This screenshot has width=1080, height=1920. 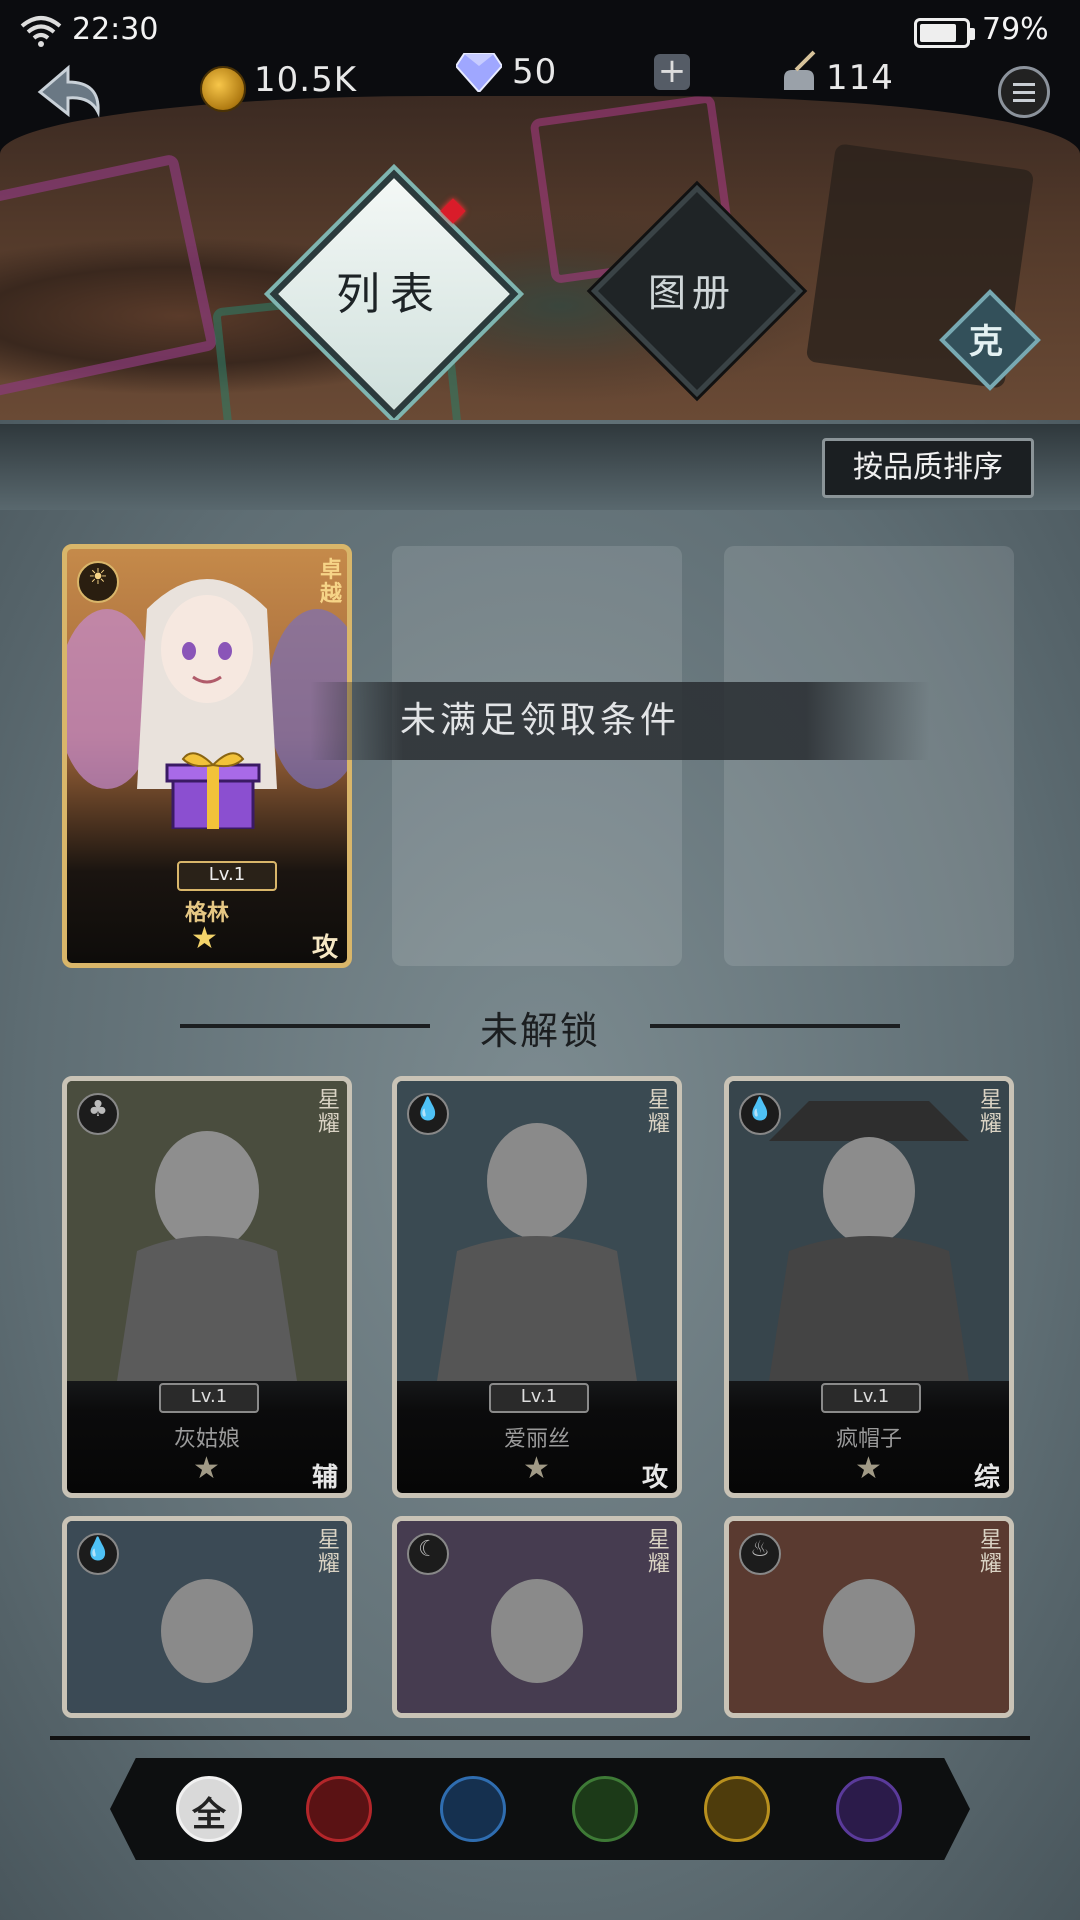 What do you see at coordinates (691, 293) in the screenshot?
I see `tab-atlas-label: 图册` at bounding box center [691, 293].